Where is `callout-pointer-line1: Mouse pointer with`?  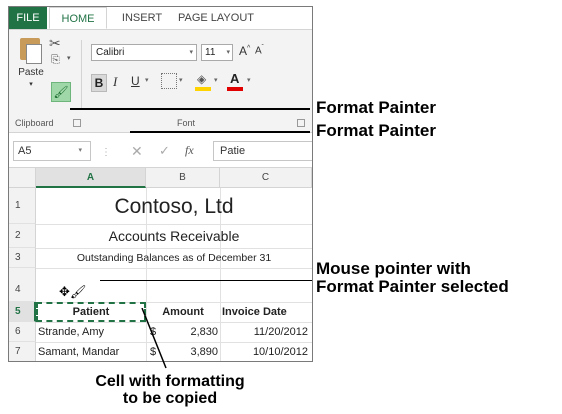
callout-pointer-line1: Mouse pointer with is located at coordinates (393, 268).